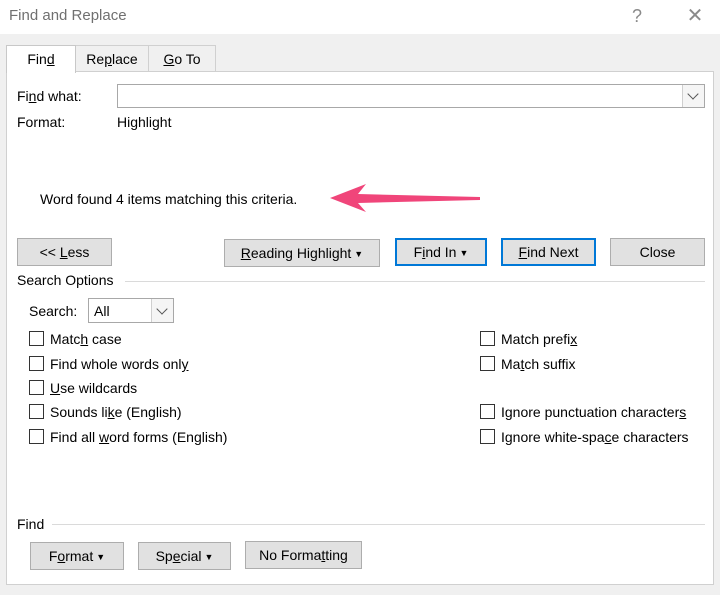 The width and height of the screenshot is (720, 595). What do you see at coordinates (64, 252) in the screenshot?
I see `less-button: << Less` at bounding box center [64, 252].